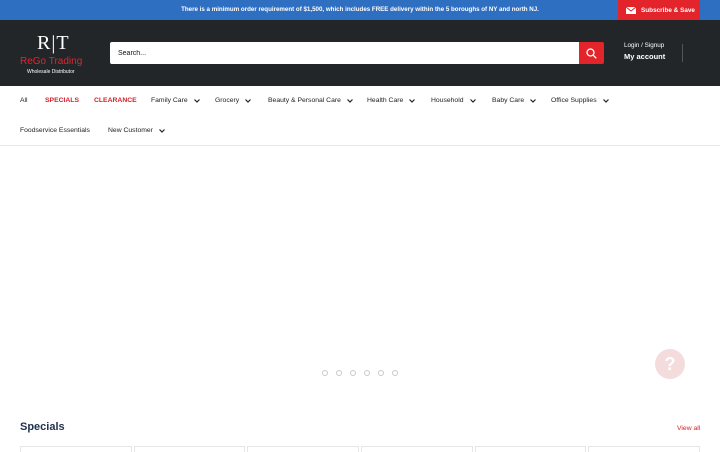  I want to click on nav-item-household: Household, so click(453, 100).